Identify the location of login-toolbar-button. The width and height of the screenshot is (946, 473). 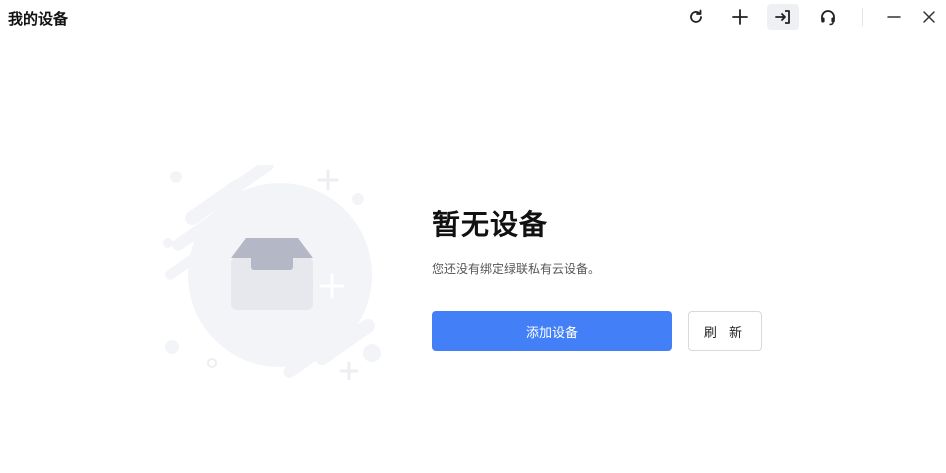
(783, 17).